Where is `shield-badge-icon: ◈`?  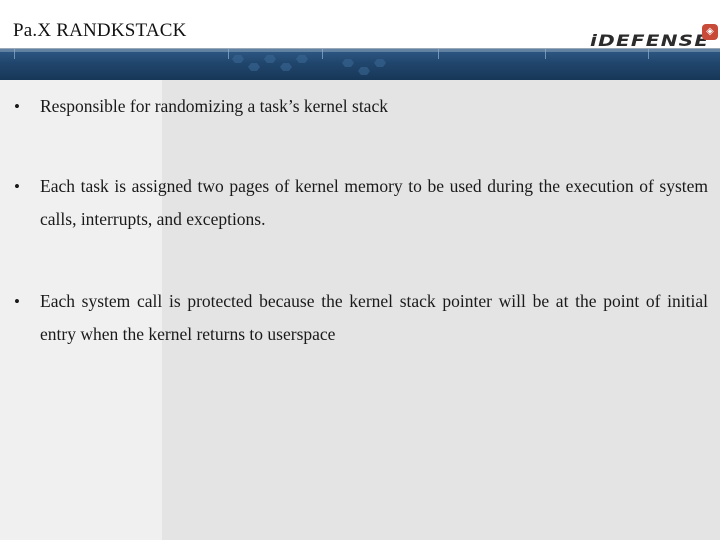
shield-badge-icon: ◈ is located at coordinates (710, 32).